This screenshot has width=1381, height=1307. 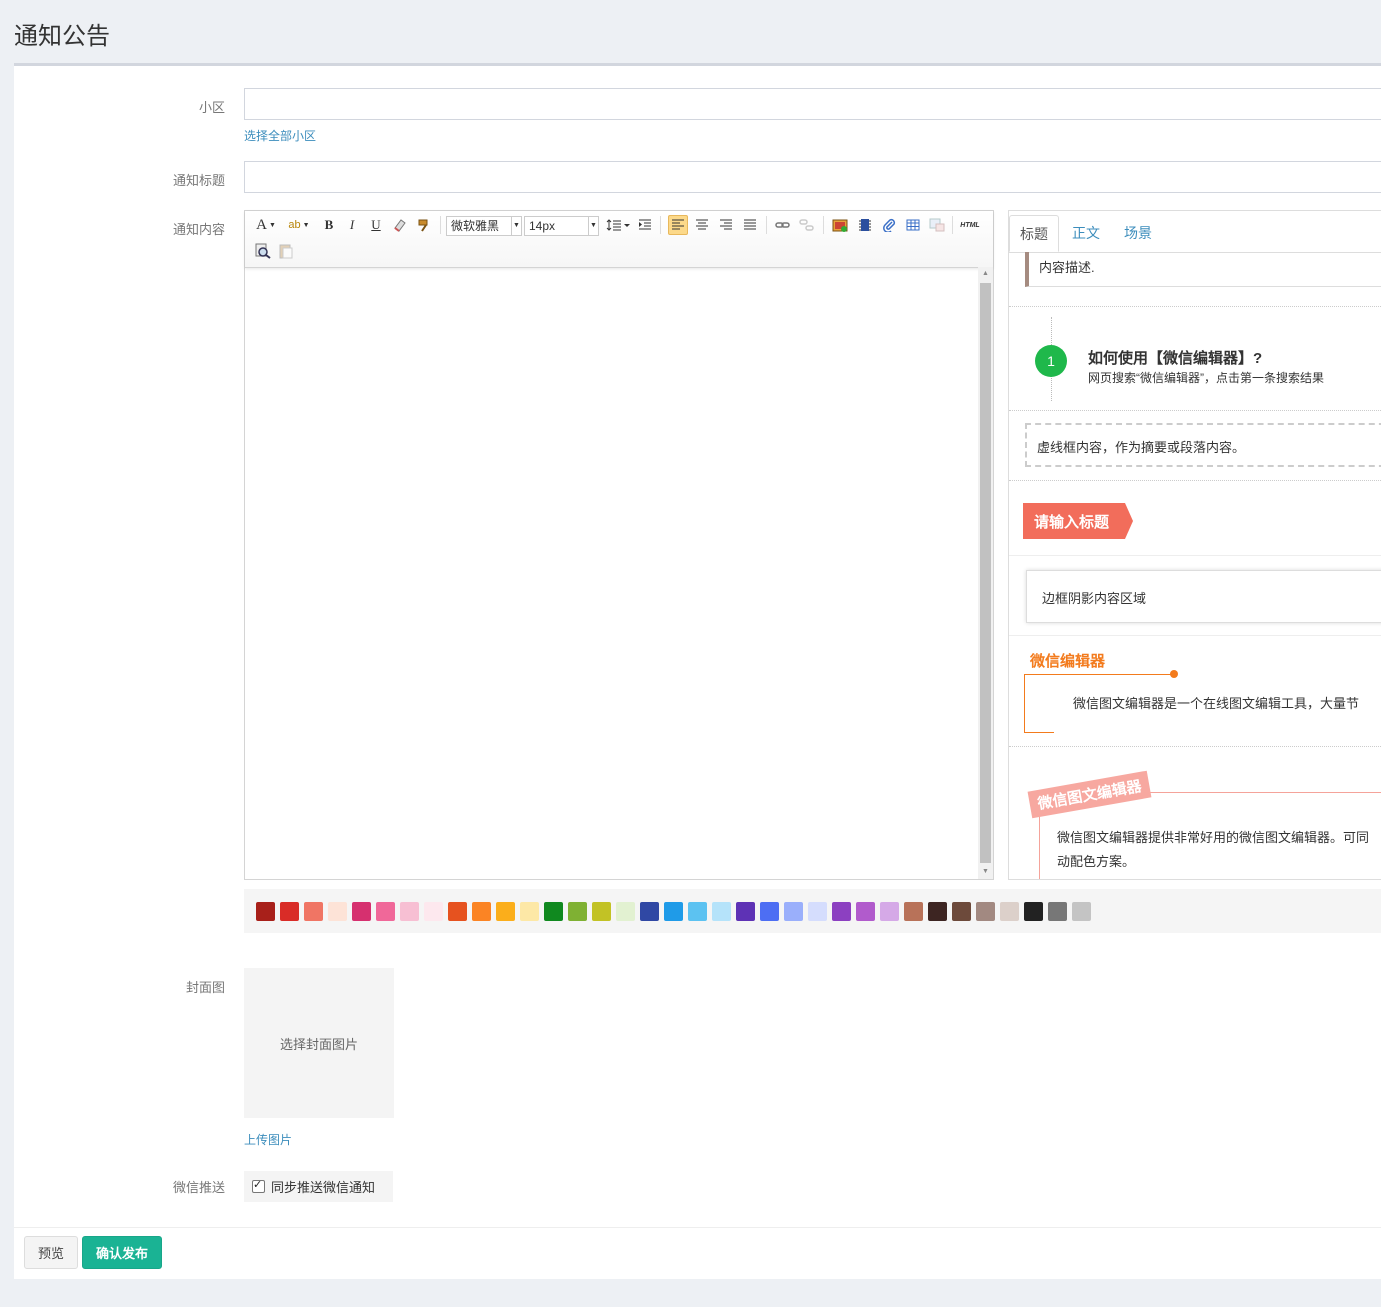 What do you see at coordinates (985, 872) in the screenshot?
I see `scroll-down-icon: ▼` at bounding box center [985, 872].